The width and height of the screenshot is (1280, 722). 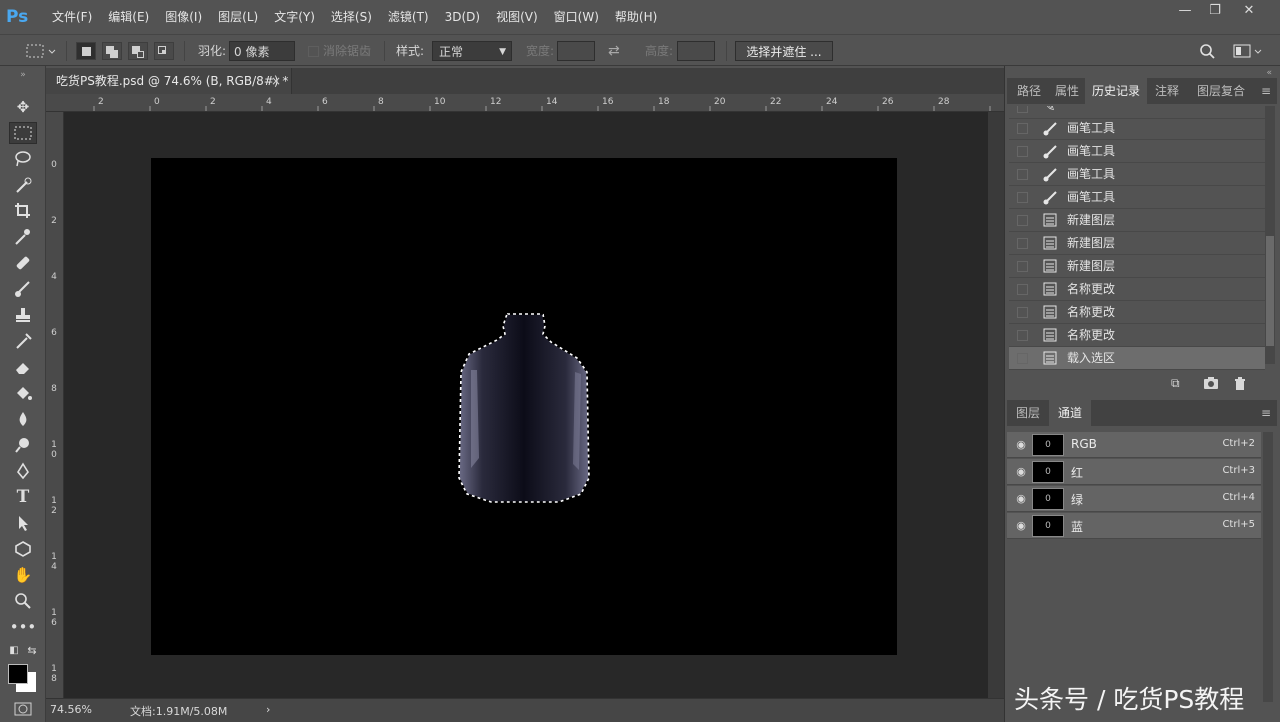 What do you see at coordinates (23, 575) in the screenshot?
I see `hand-tool-icon: ✋` at bounding box center [23, 575].